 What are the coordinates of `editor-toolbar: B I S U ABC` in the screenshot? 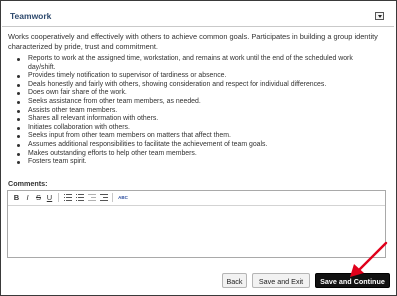 It's located at (196, 198).